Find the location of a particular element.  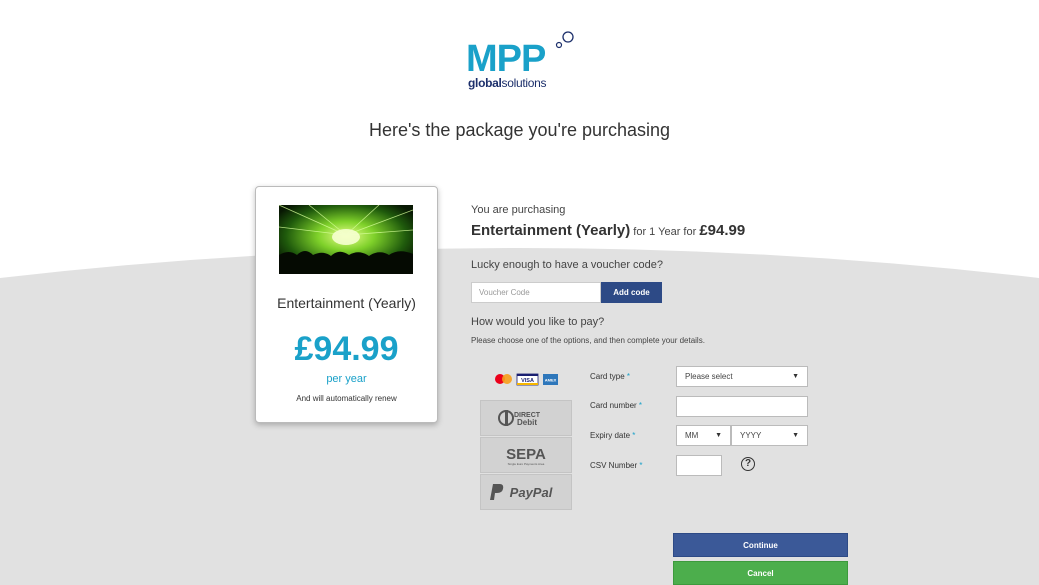

mastercard-icon is located at coordinates (503, 379).